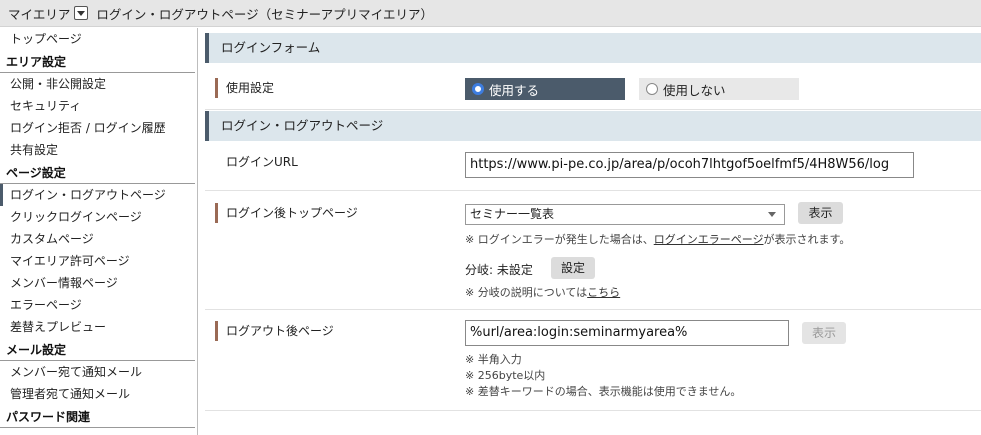 The width and height of the screenshot is (981, 435). What do you see at coordinates (603, 391) in the screenshot?
I see `logout-note-3: ※ 差替キーワードの場合、表示機能は使用できません。` at bounding box center [603, 391].